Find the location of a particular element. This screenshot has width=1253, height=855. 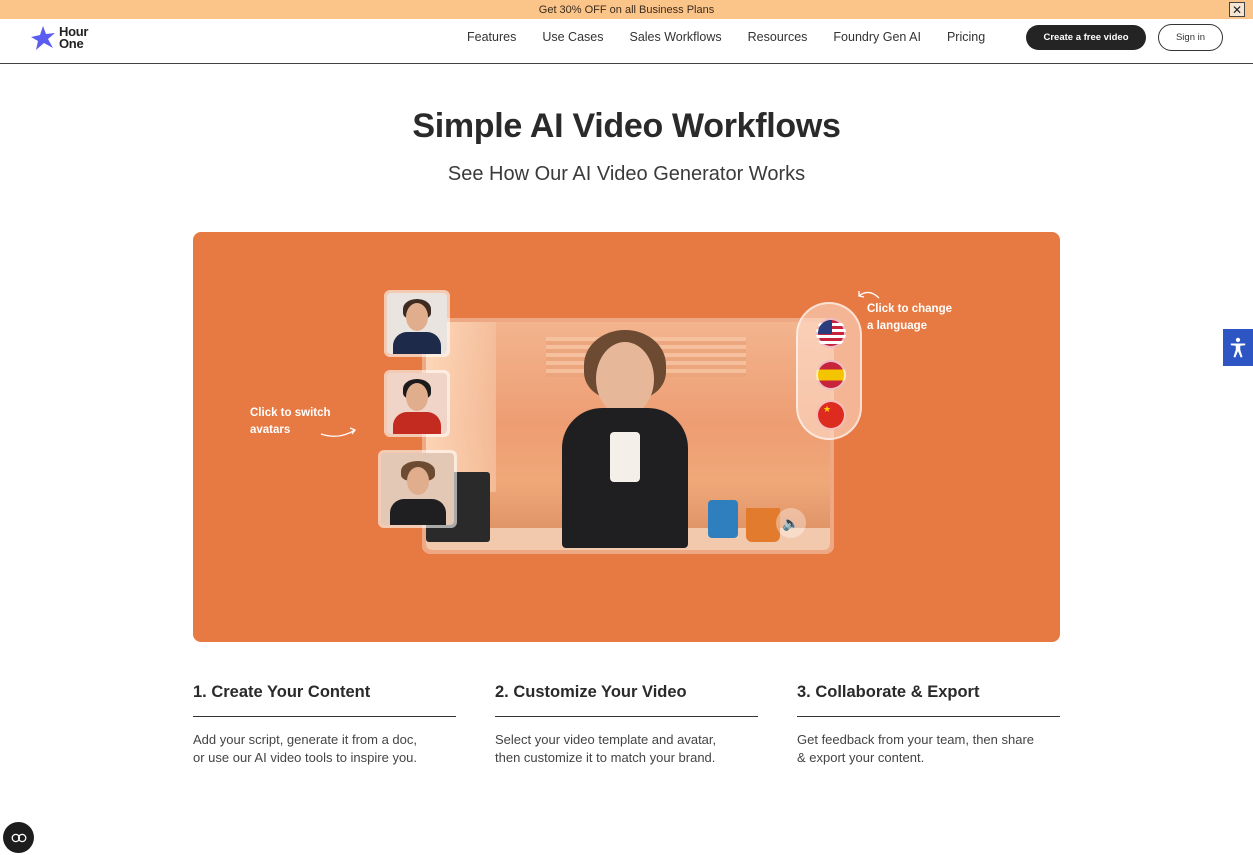

consent-button is located at coordinates (18, 837).